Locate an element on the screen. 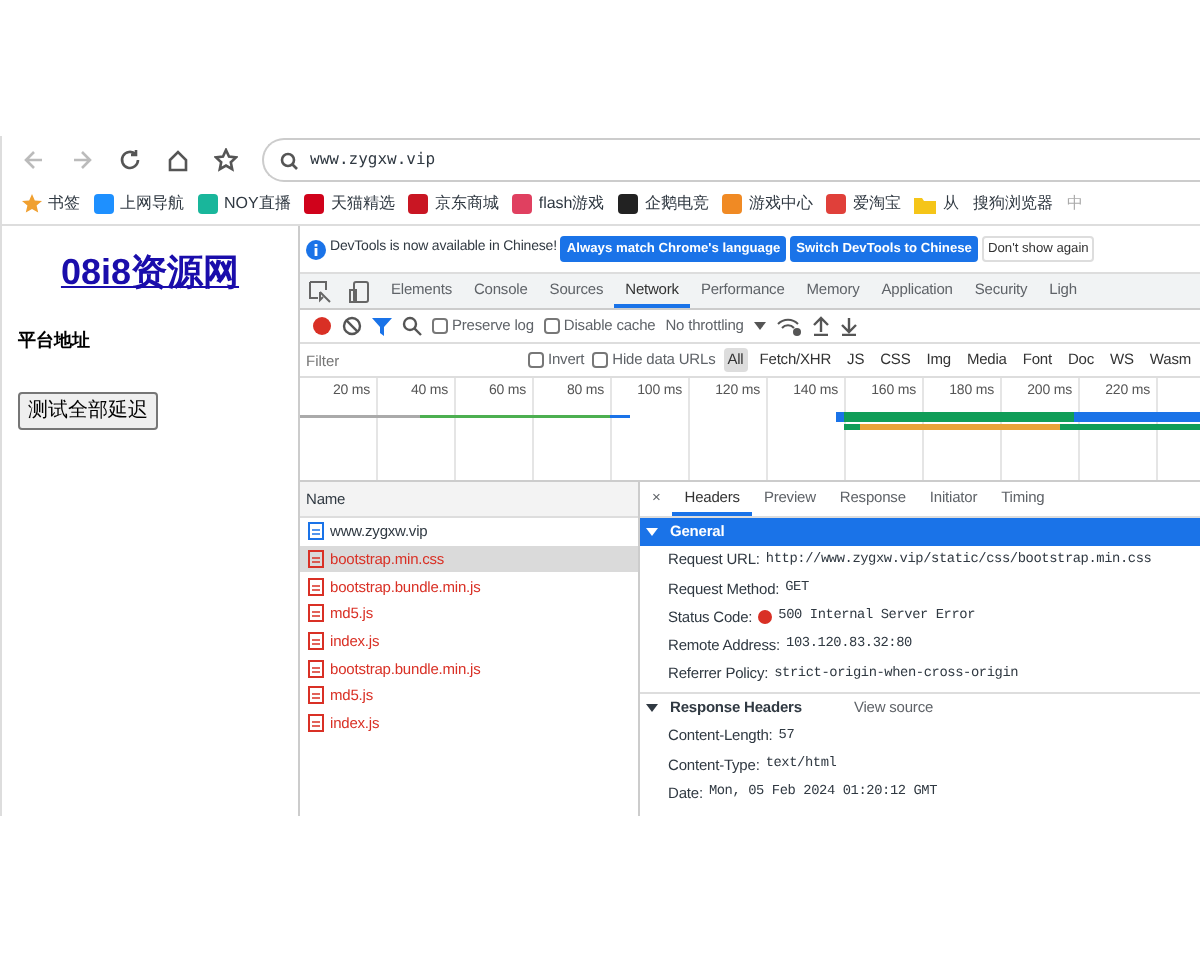 The width and height of the screenshot is (1200, 960). bookmark-link: 上网导航 is located at coordinates (152, 204).